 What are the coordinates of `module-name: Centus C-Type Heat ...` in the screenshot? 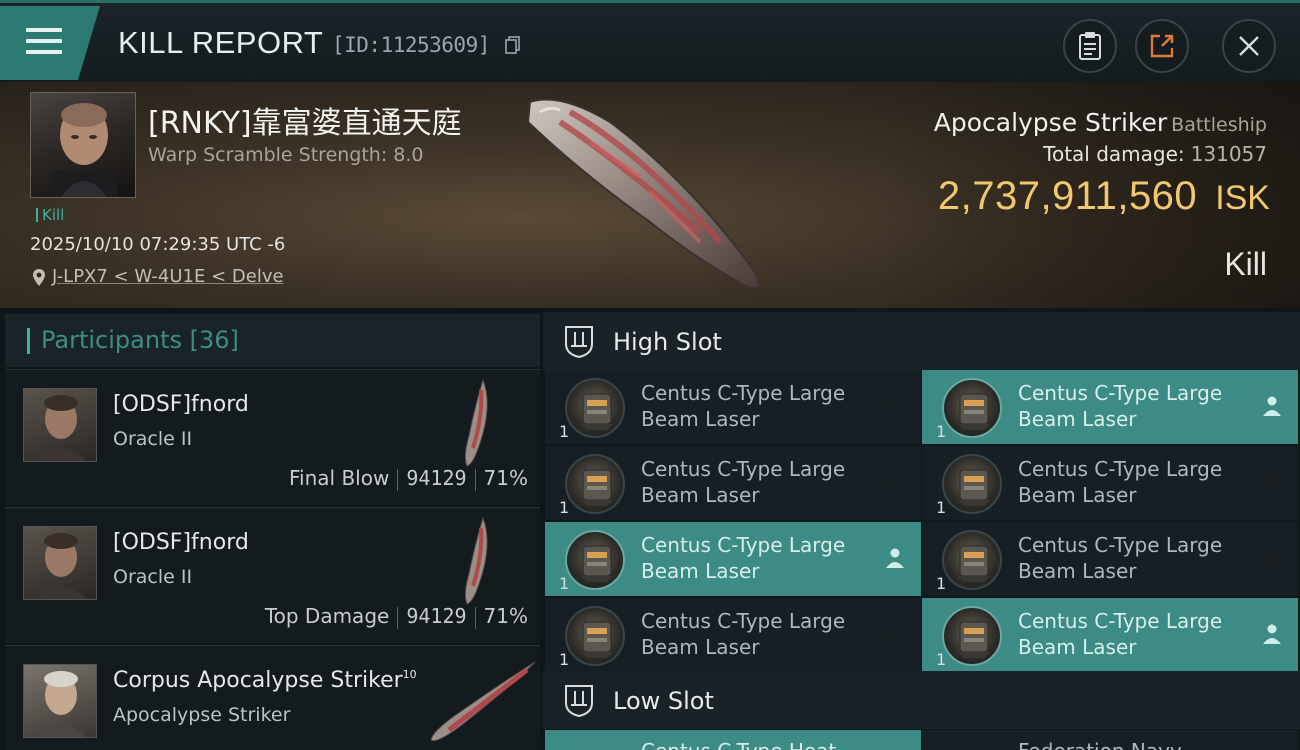 It's located at (766, 744).